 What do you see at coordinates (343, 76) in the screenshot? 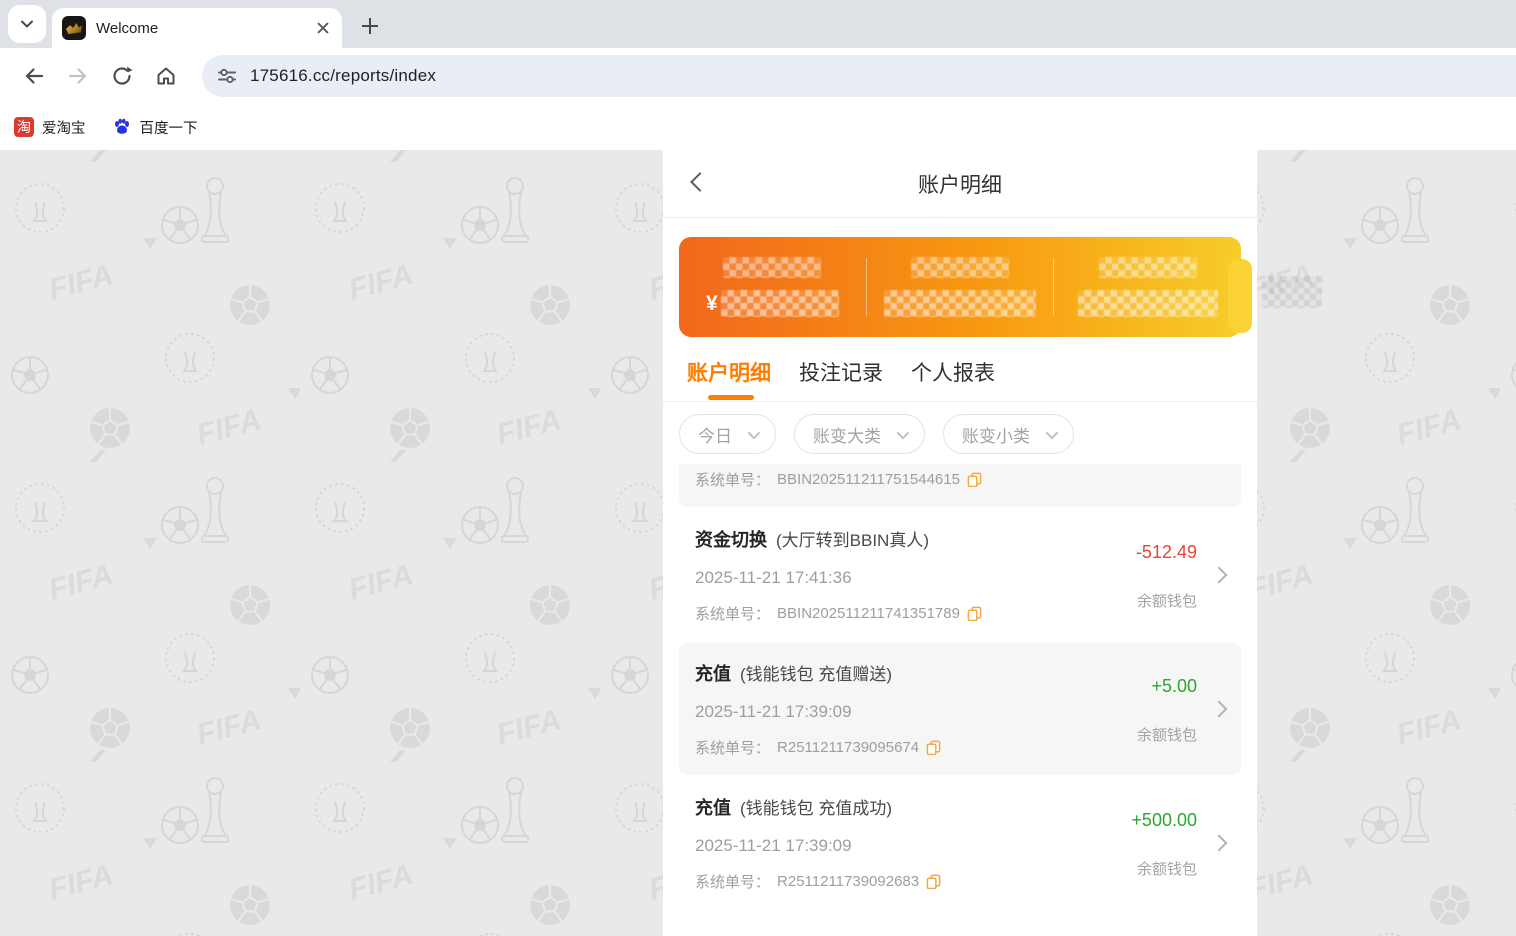
I see `url-text: 175616.cc/reports/index` at bounding box center [343, 76].